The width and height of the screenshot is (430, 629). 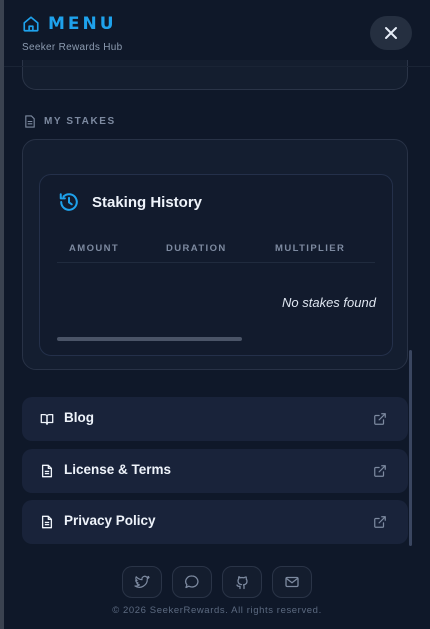 What do you see at coordinates (68, 202) in the screenshot?
I see `history-icon` at bounding box center [68, 202].